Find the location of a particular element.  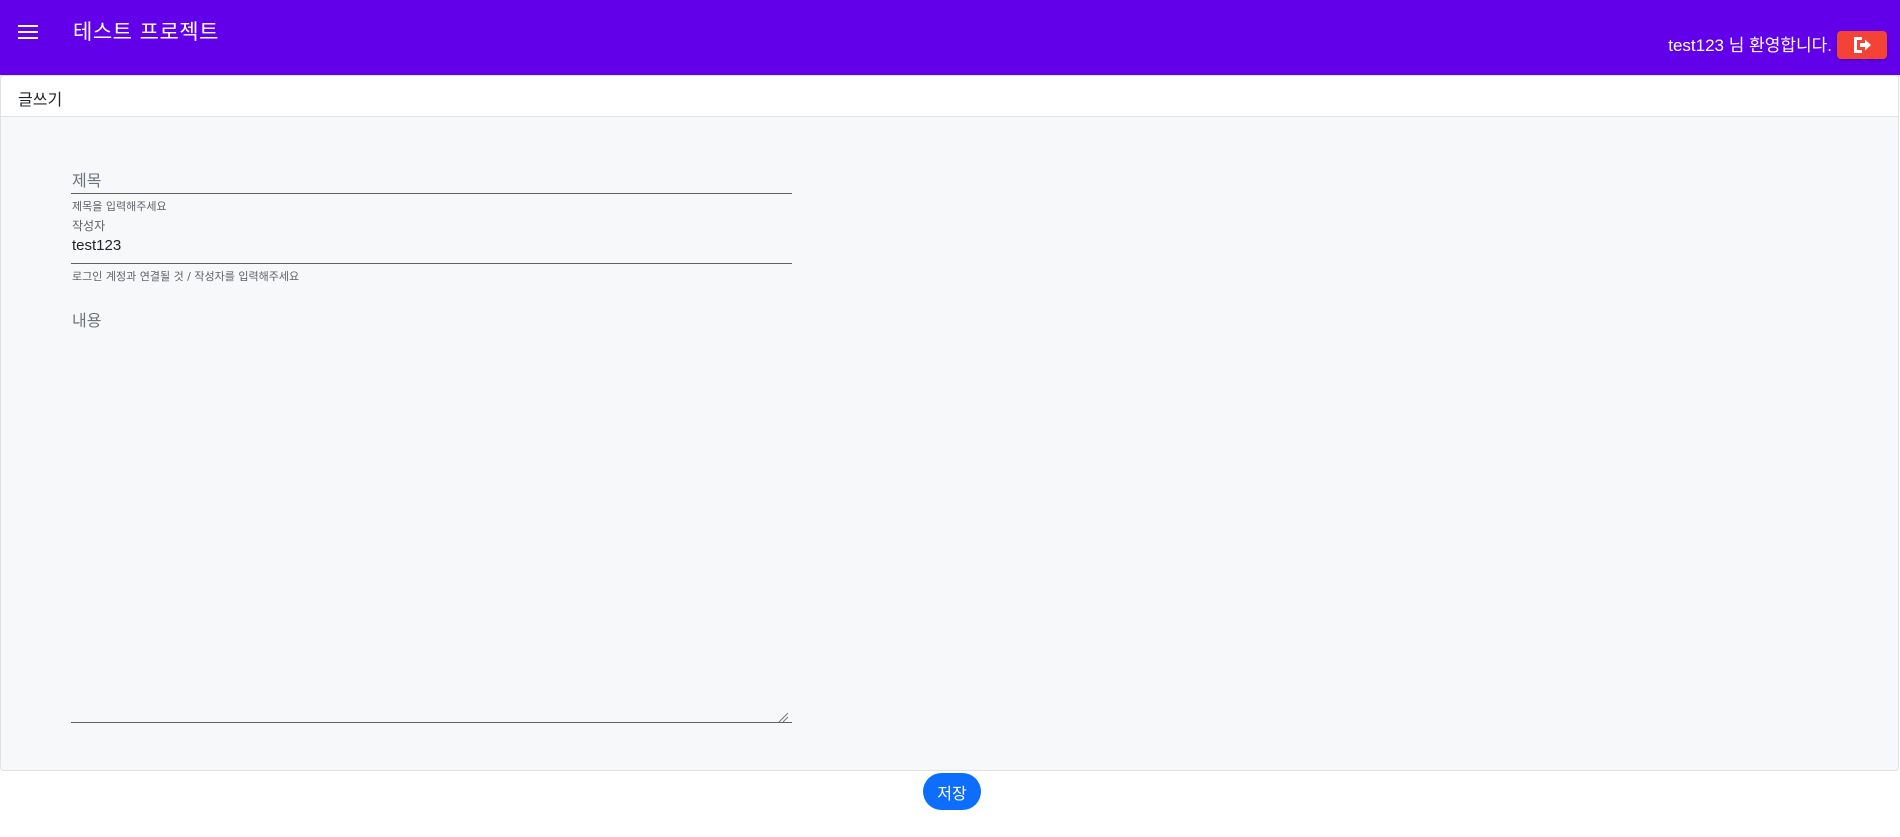

logout-button is located at coordinates (1862, 45).